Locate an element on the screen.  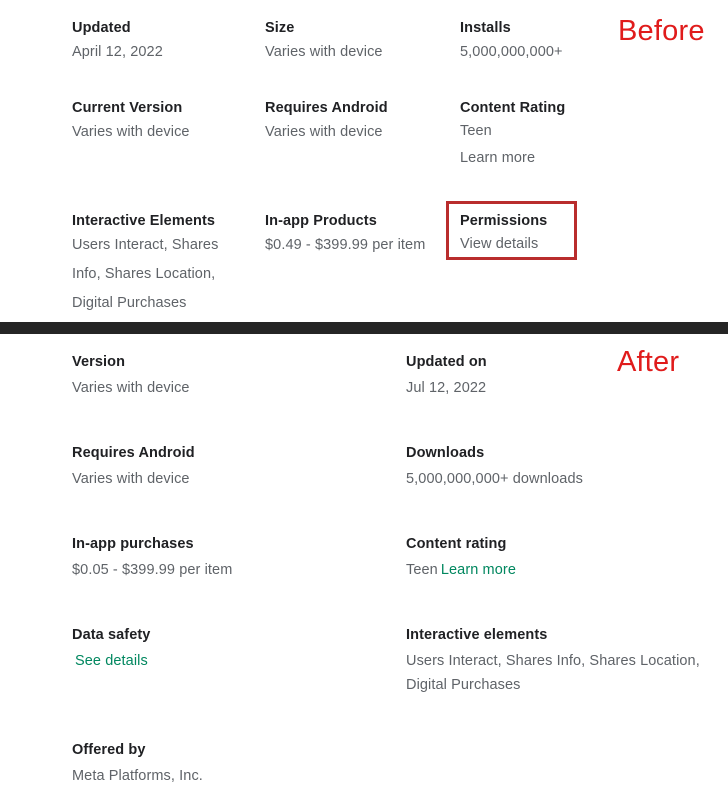
field-label: Content Rating is located at coordinates (513, 108).